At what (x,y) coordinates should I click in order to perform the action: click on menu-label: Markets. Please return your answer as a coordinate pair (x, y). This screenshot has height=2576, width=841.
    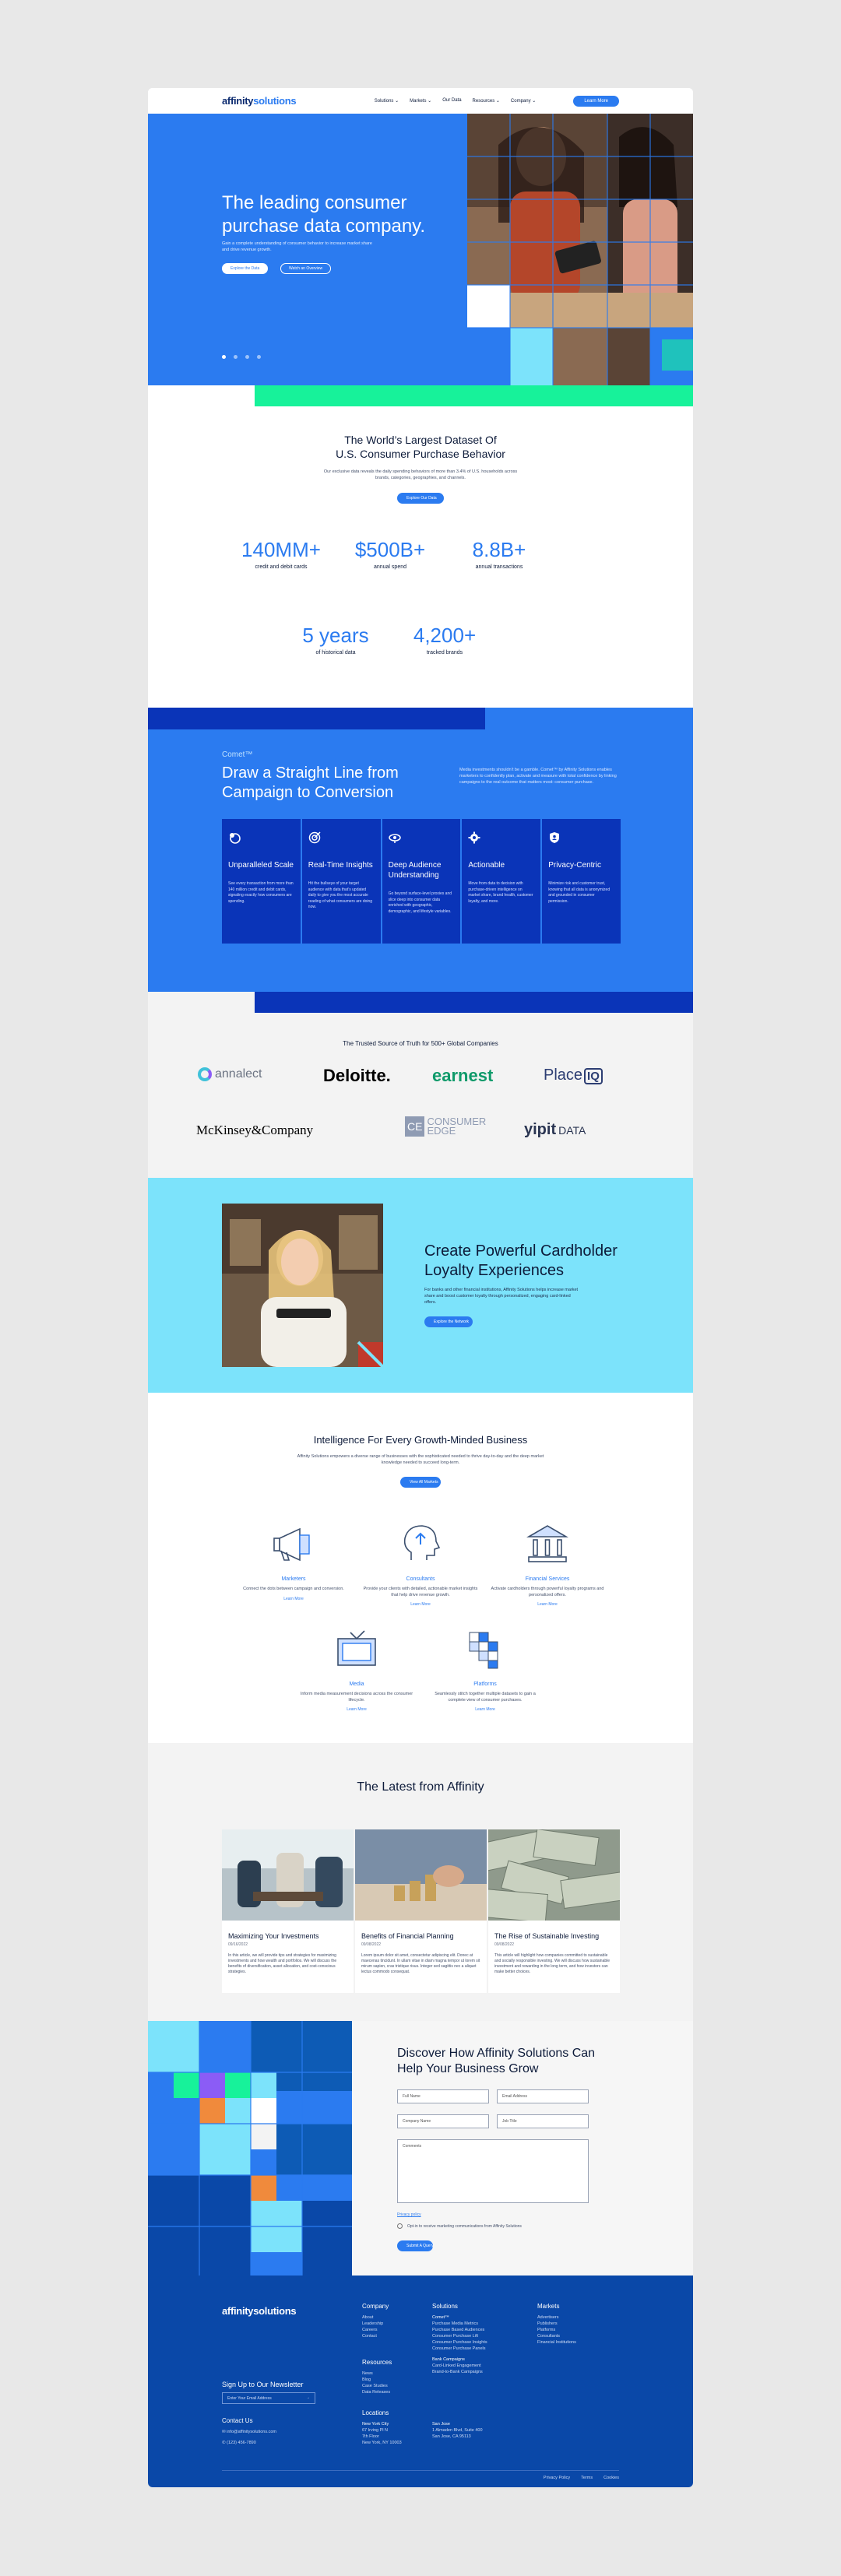
    Looking at the image, I should click on (418, 102).